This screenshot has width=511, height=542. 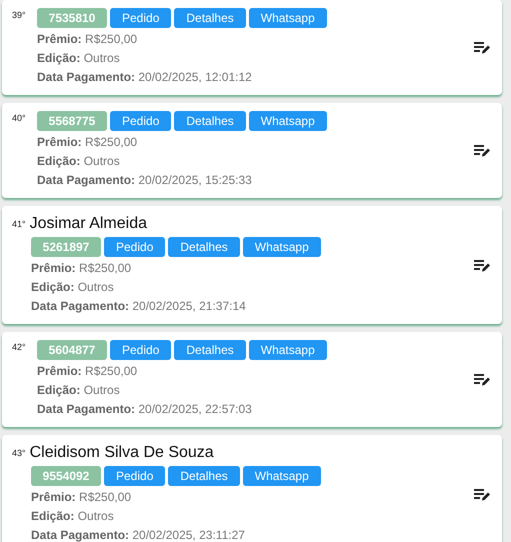 I want to click on rank-label: 39°, so click(x=19, y=15).